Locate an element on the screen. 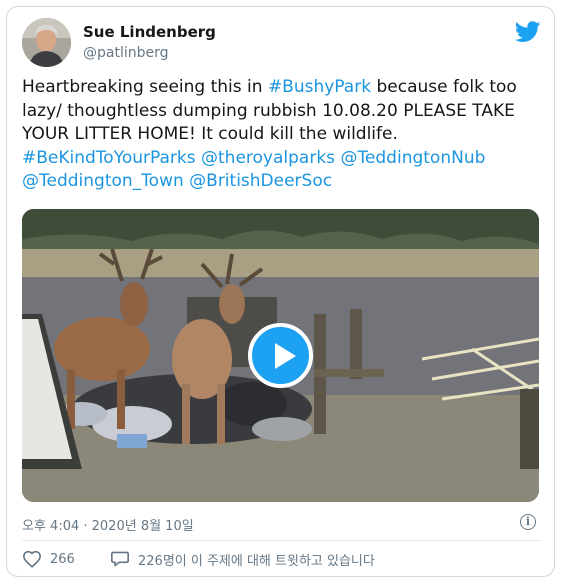  avatar is located at coordinates (46, 42).